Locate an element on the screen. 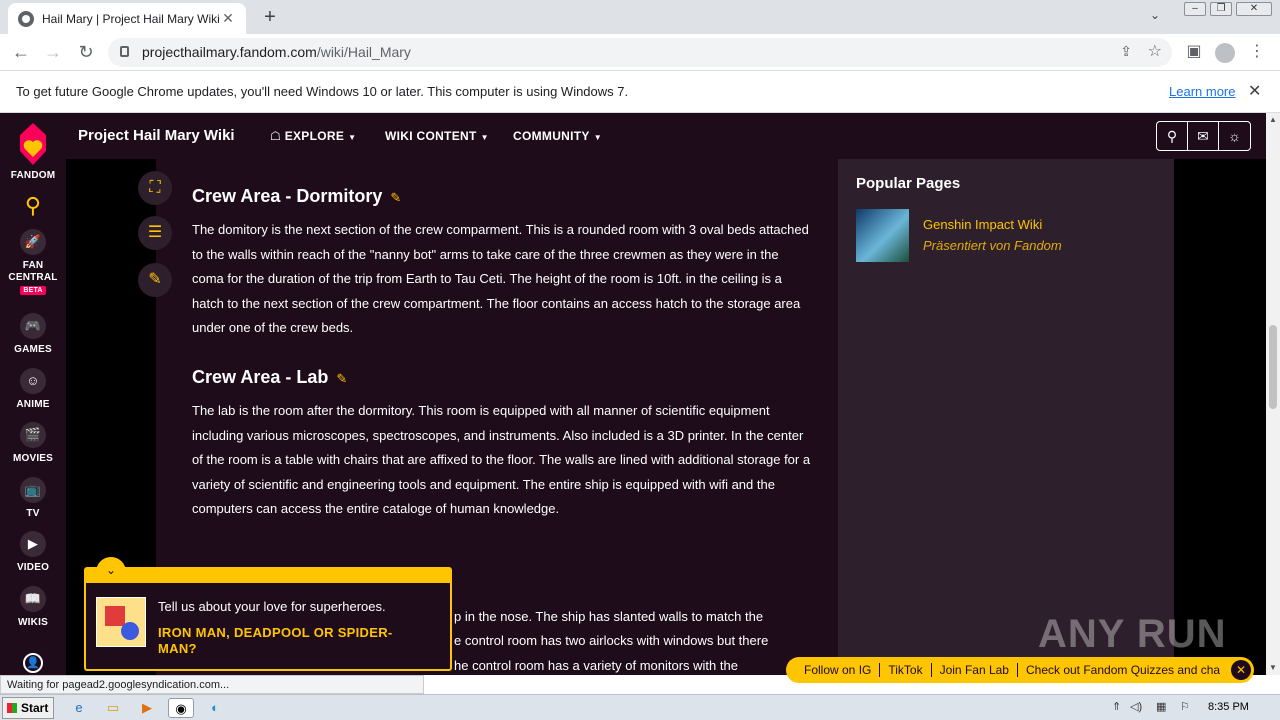 The width and height of the screenshot is (1280, 720). wiki-search-icon: ⚲ is located at coordinates (1172, 136).